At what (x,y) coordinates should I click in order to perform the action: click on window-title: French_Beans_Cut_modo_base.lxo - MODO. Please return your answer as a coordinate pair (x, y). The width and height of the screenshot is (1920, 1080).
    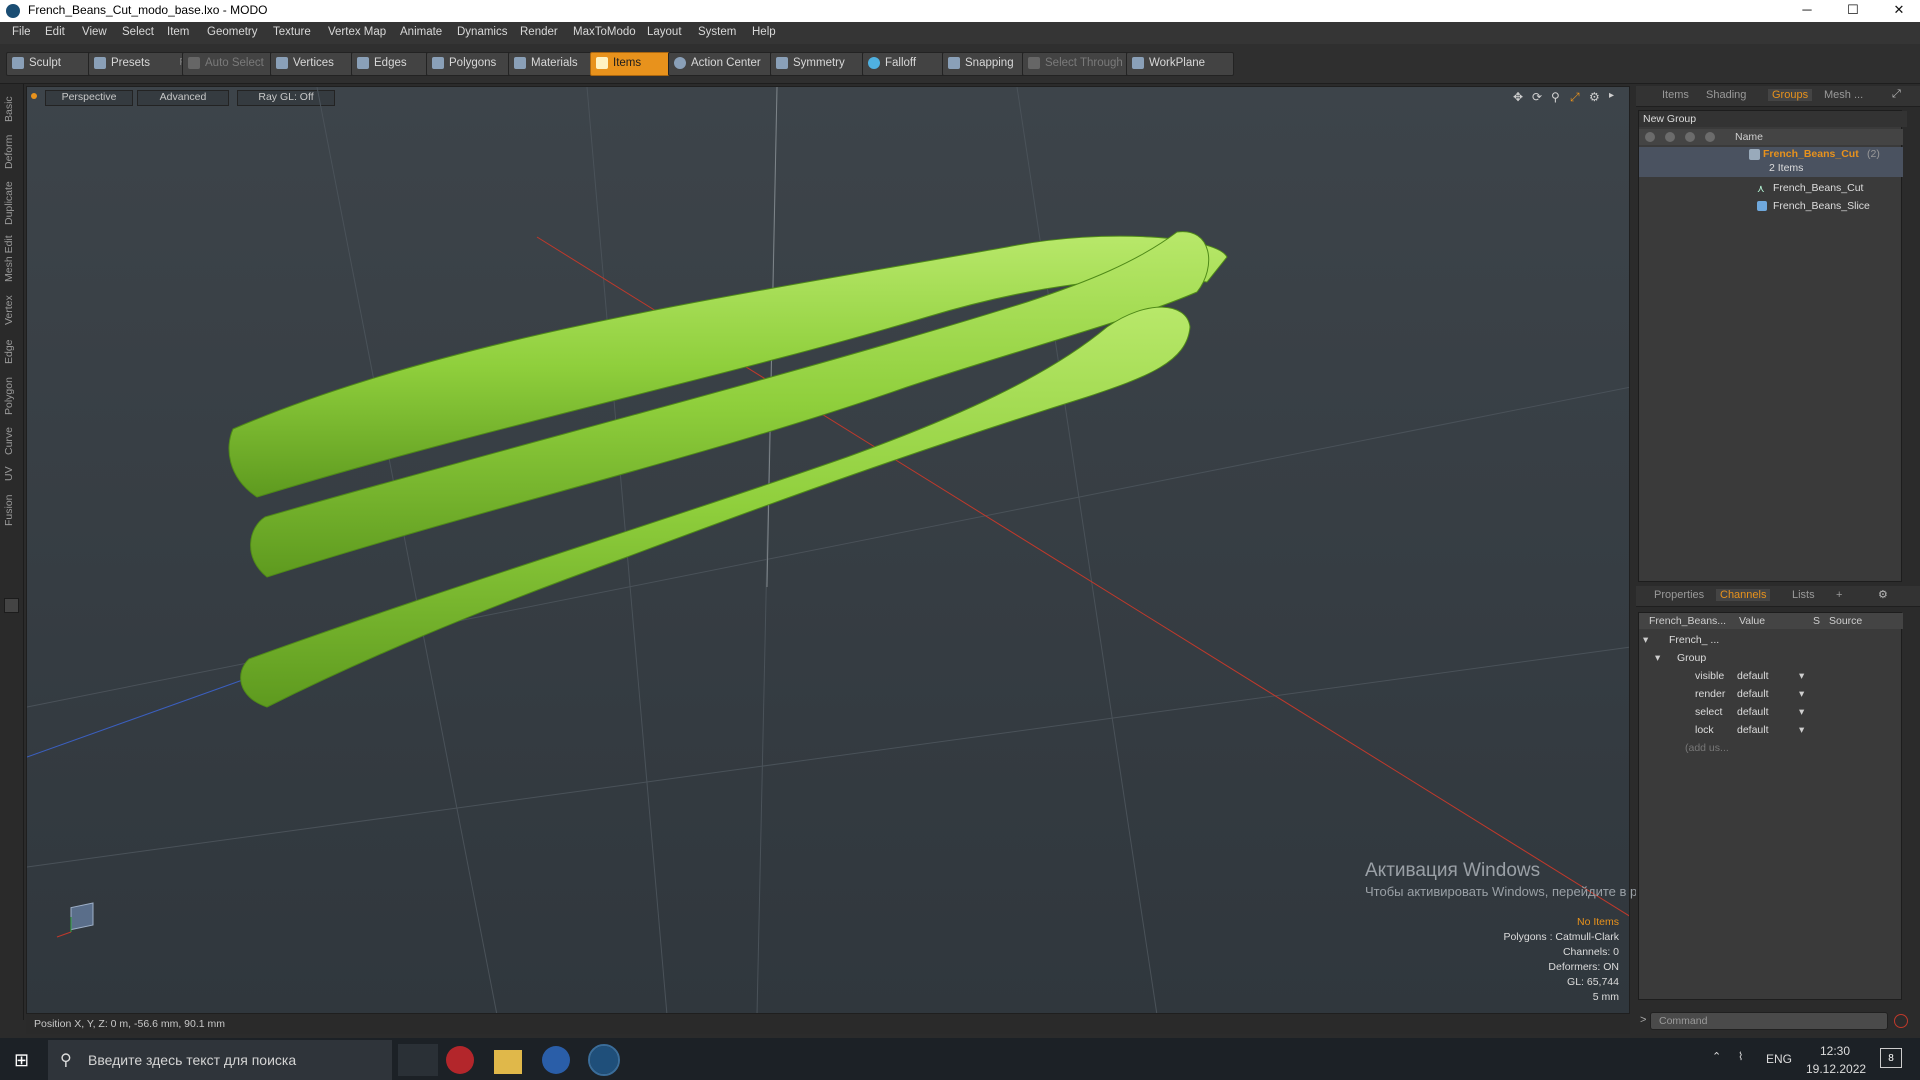
    Looking at the image, I should click on (148, 10).